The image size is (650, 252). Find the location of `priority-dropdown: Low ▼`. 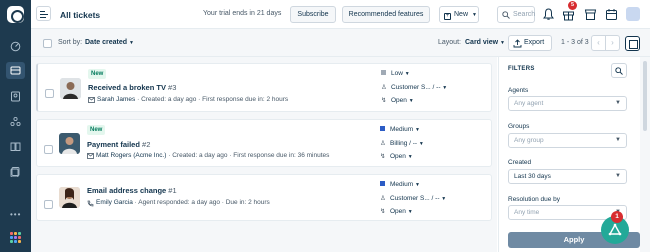

priority-dropdown: Low ▼ is located at coordinates (395, 73).